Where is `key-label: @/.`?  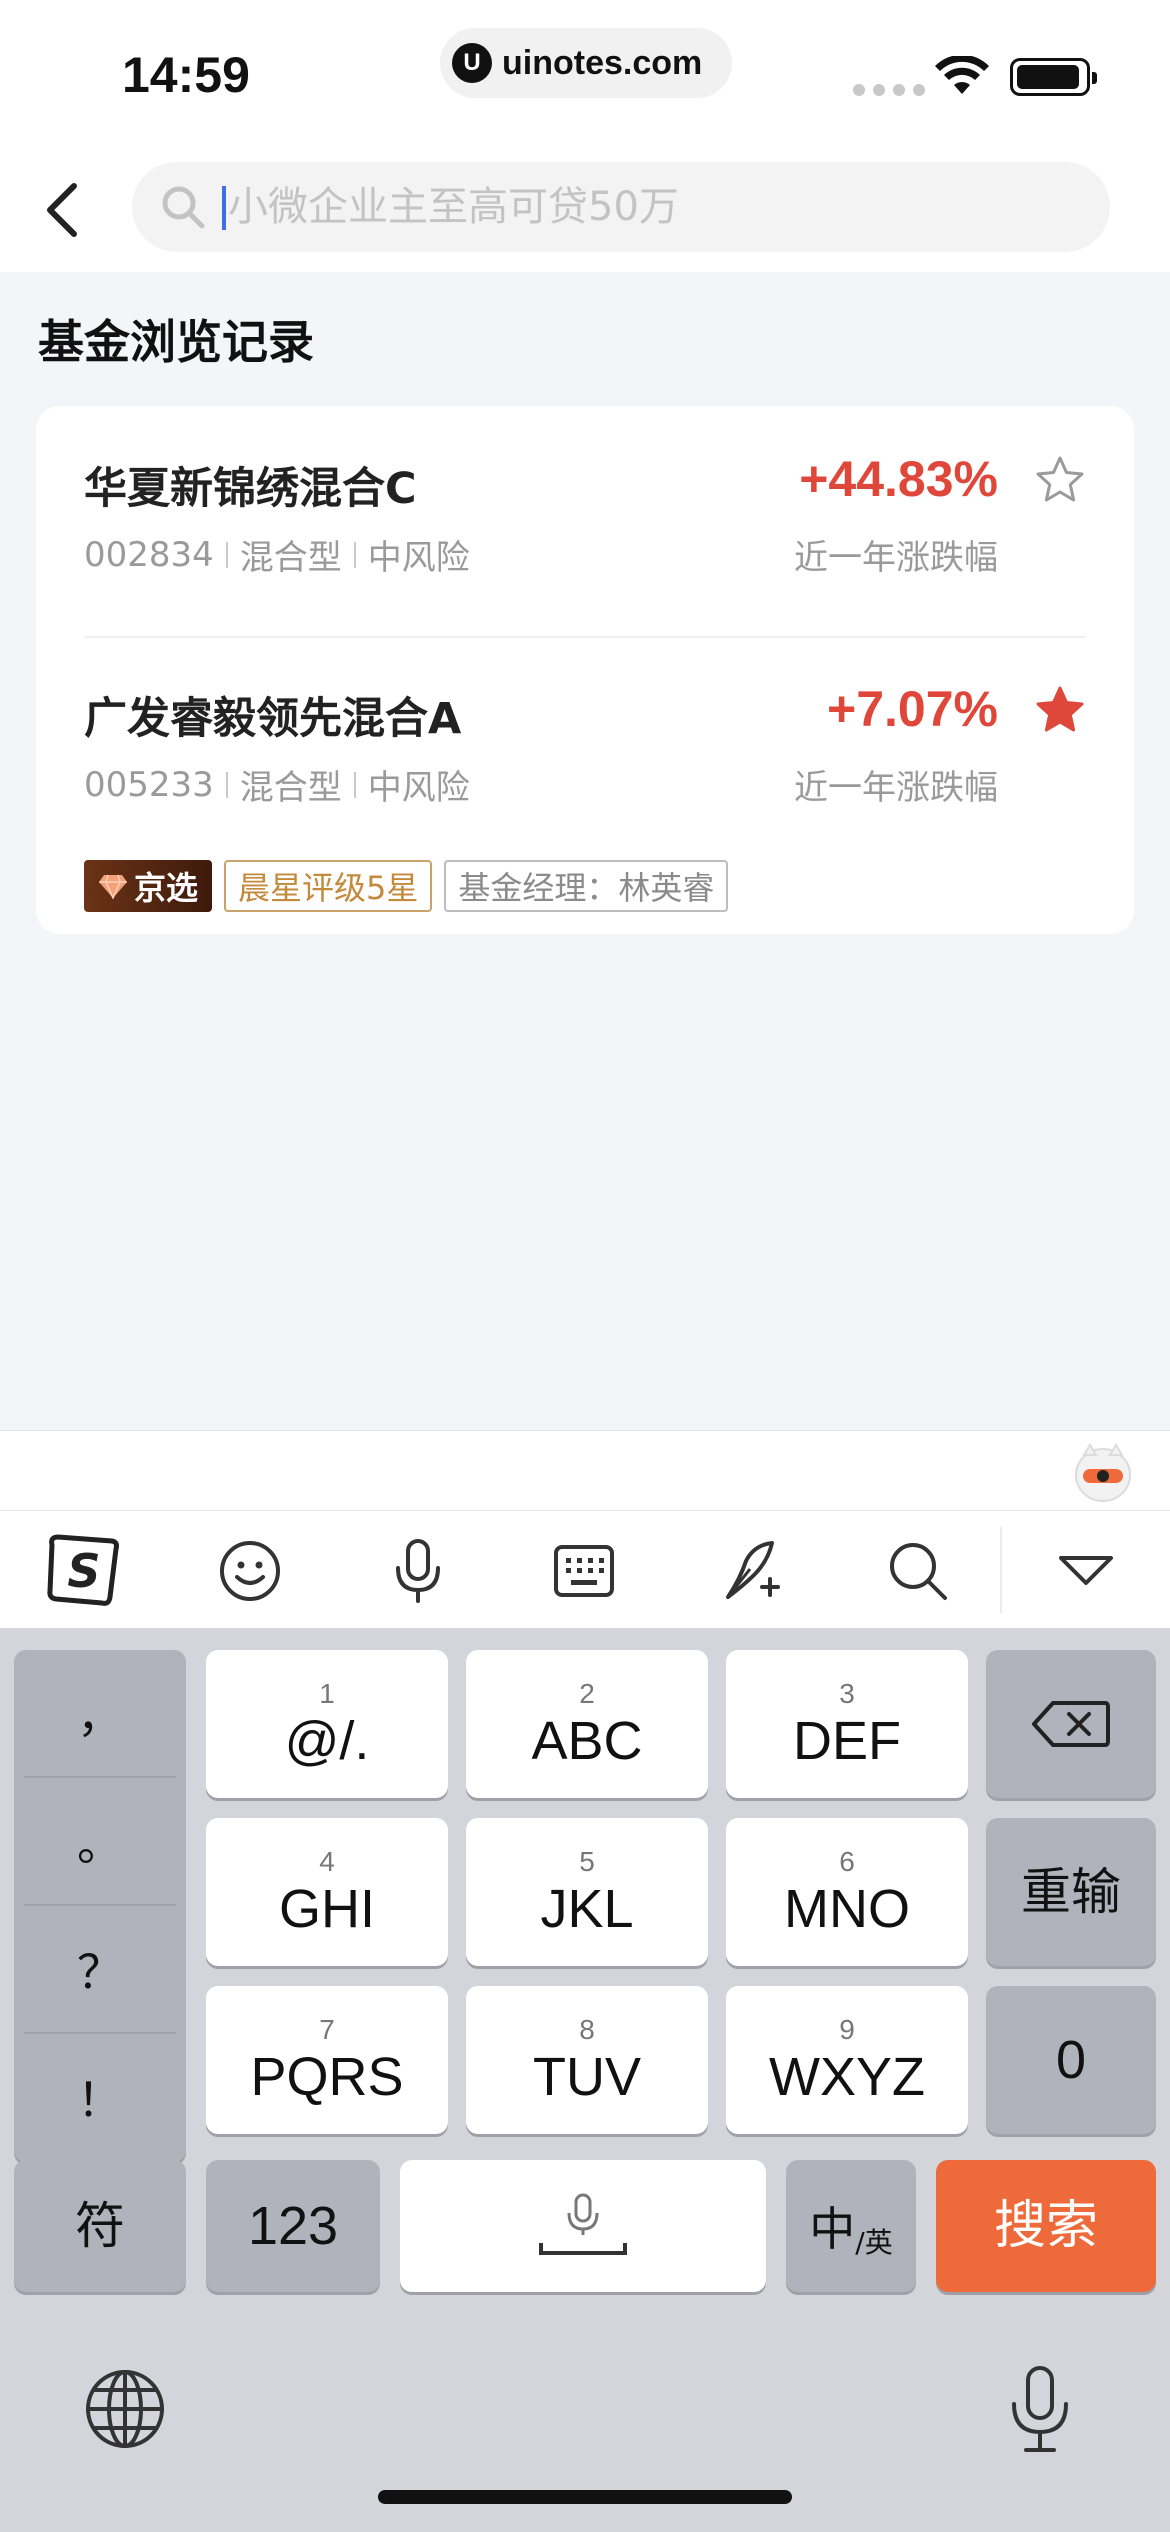 key-label: @/. is located at coordinates (327, 1741).